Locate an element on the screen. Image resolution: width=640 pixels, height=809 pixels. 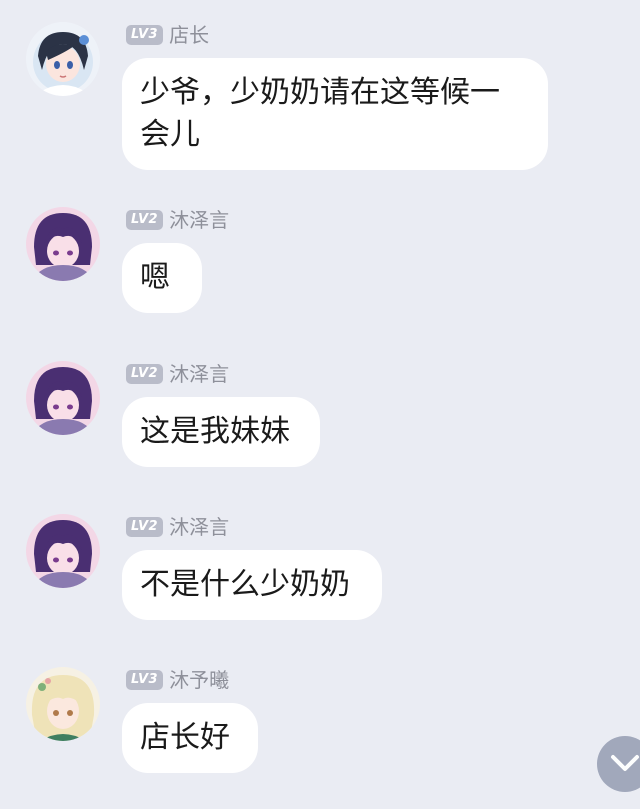
sender-name: 店长 is located at coordinates (189, 35).